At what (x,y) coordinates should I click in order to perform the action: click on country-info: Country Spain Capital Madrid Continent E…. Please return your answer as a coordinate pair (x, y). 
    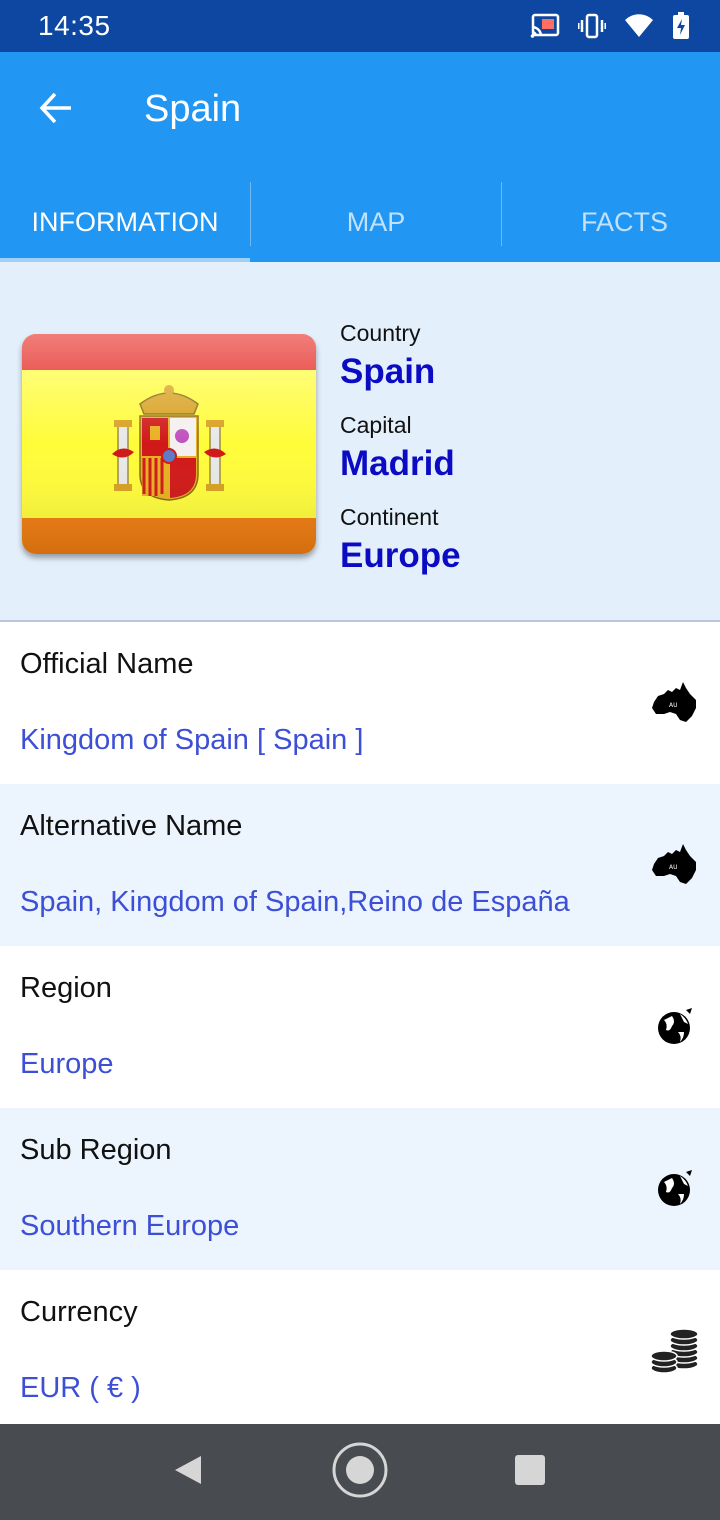
    Looking at the image, I should click on (400, 456).